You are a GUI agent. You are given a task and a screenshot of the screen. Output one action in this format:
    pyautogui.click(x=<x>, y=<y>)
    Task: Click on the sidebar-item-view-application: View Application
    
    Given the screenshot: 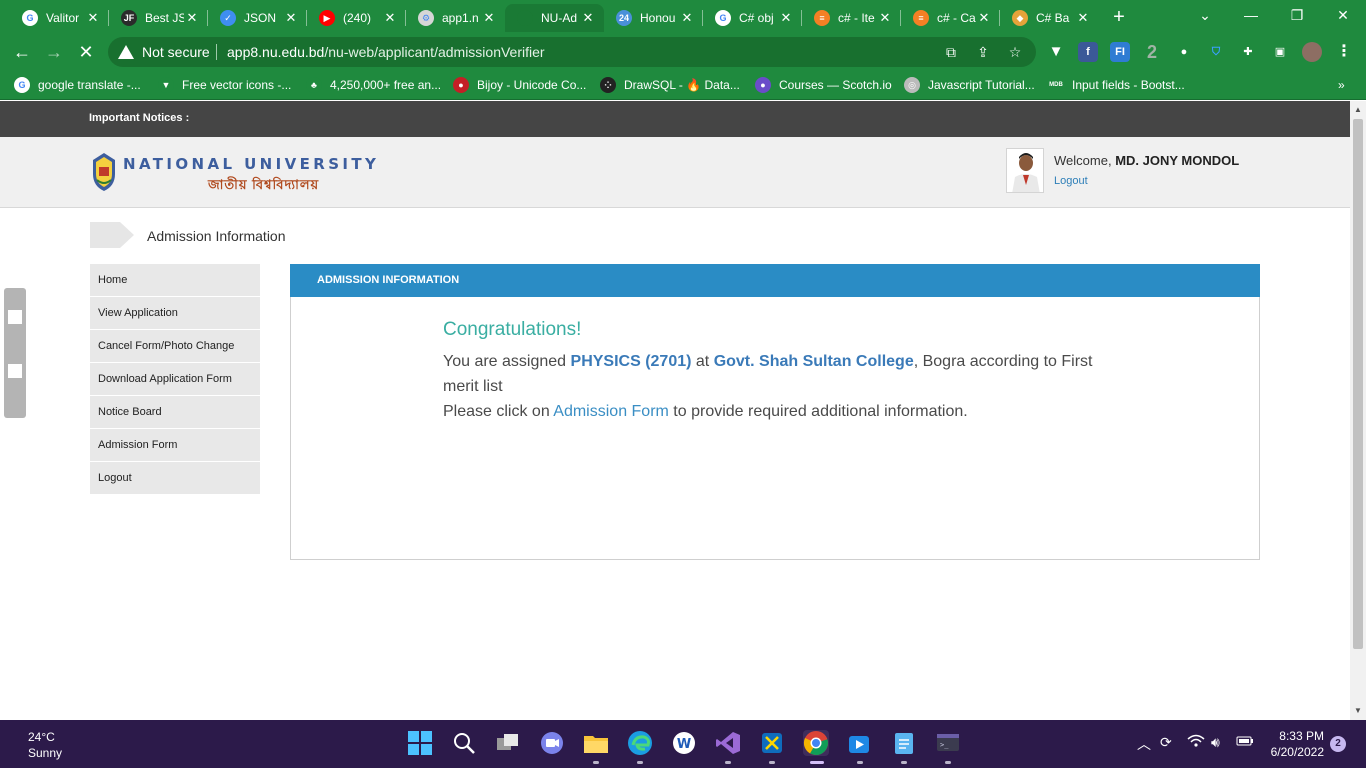 What is the action you would take?
    pyautogui.click(x=175, y=313)
    